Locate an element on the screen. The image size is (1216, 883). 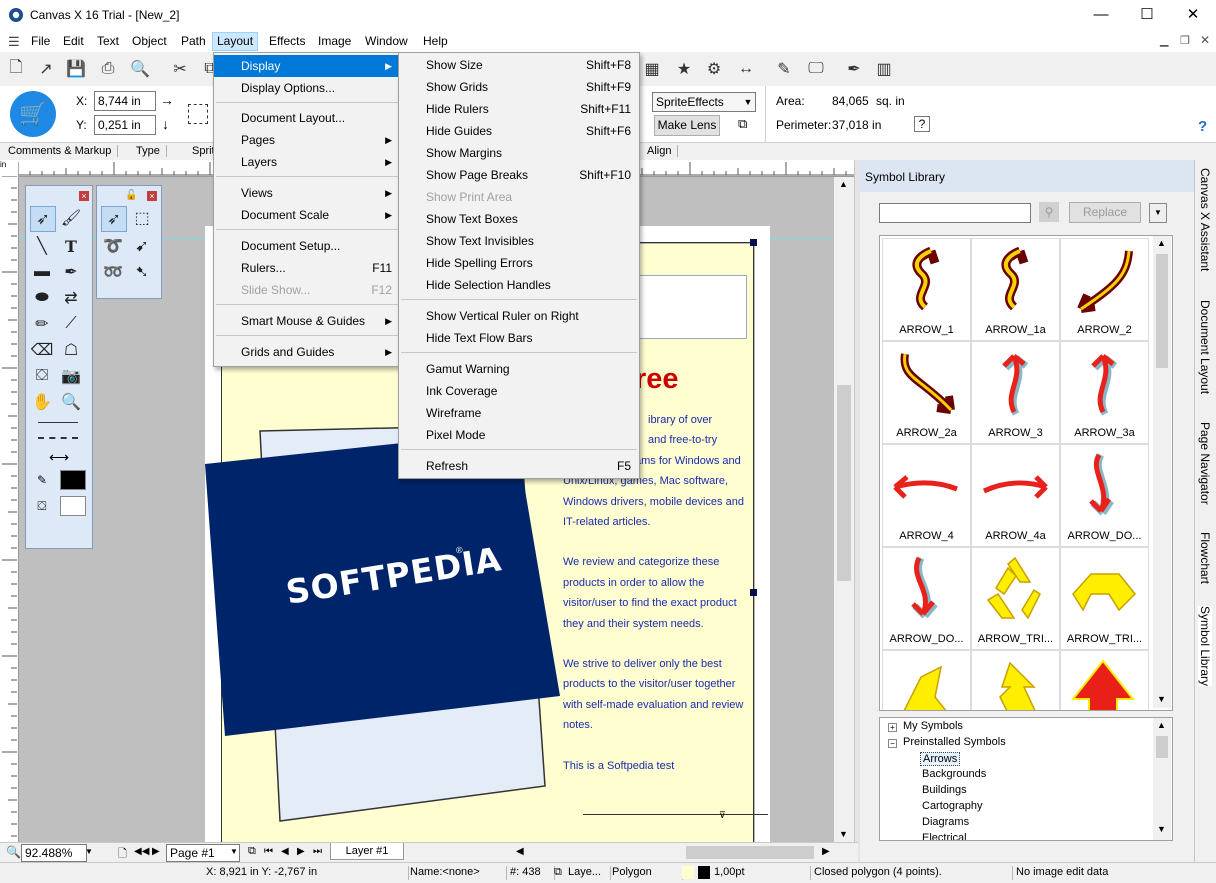
tree-item-preinstalled: Preinstalled Symbols is located at coordinates (954, 742).